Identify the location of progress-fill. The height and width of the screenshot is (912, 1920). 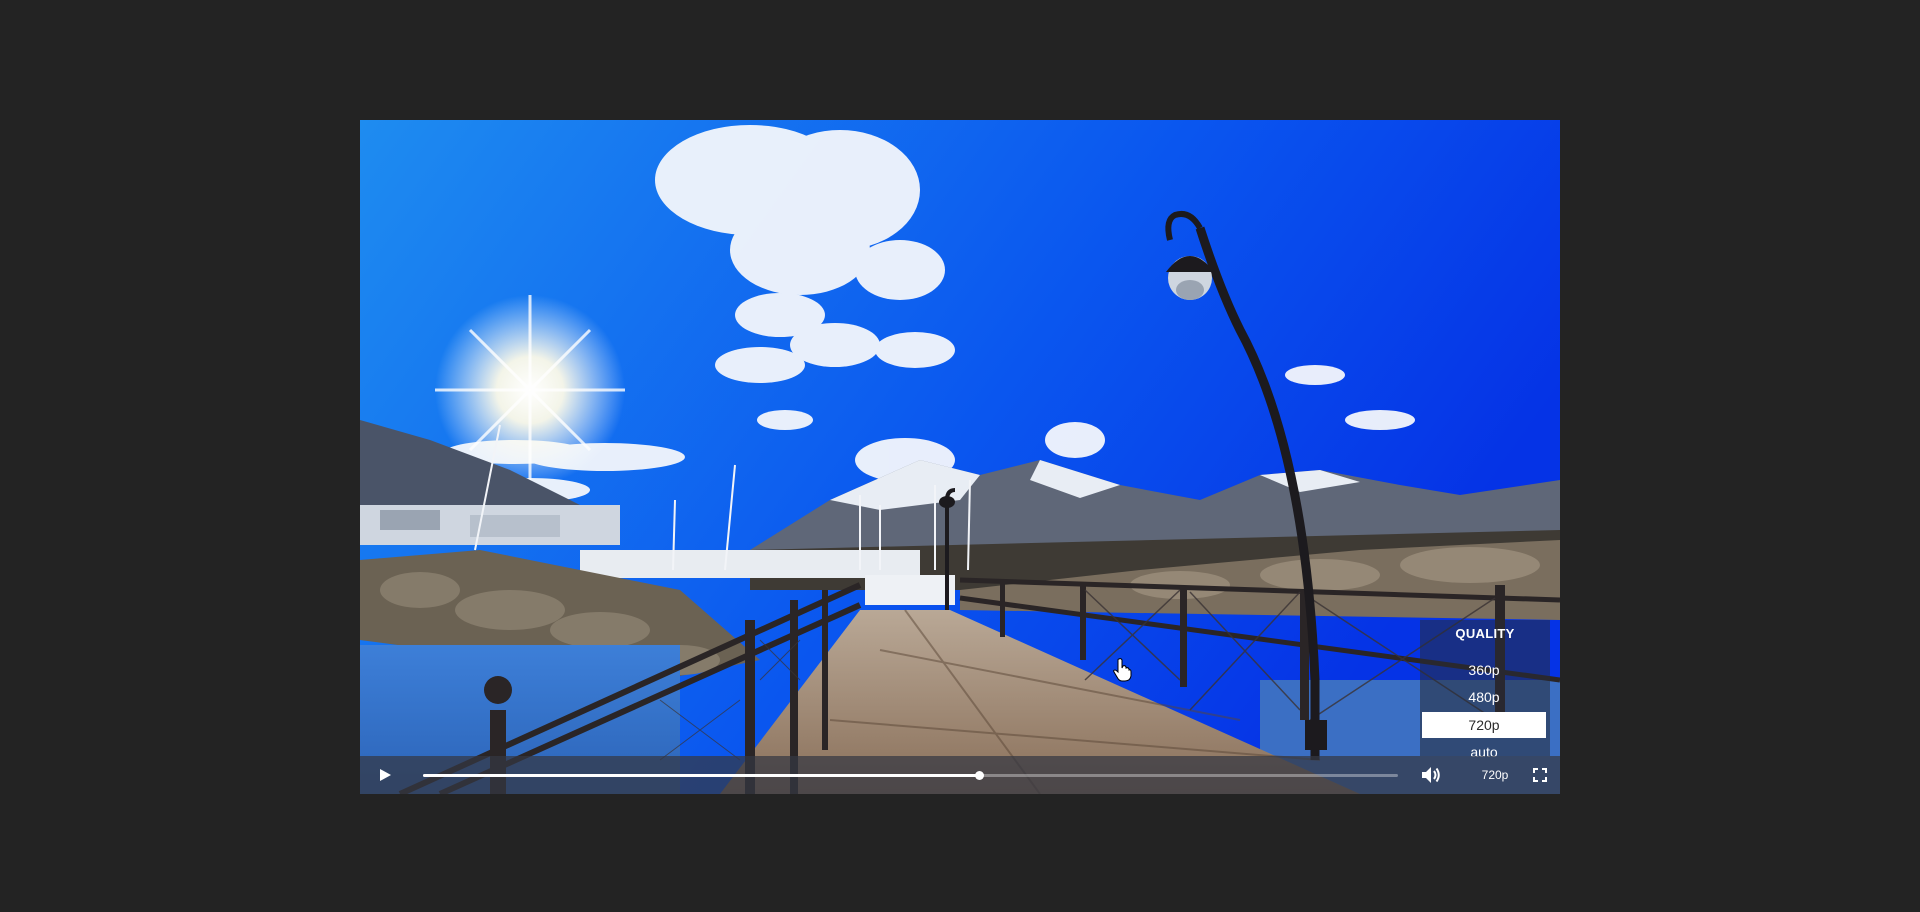
(701, 775).